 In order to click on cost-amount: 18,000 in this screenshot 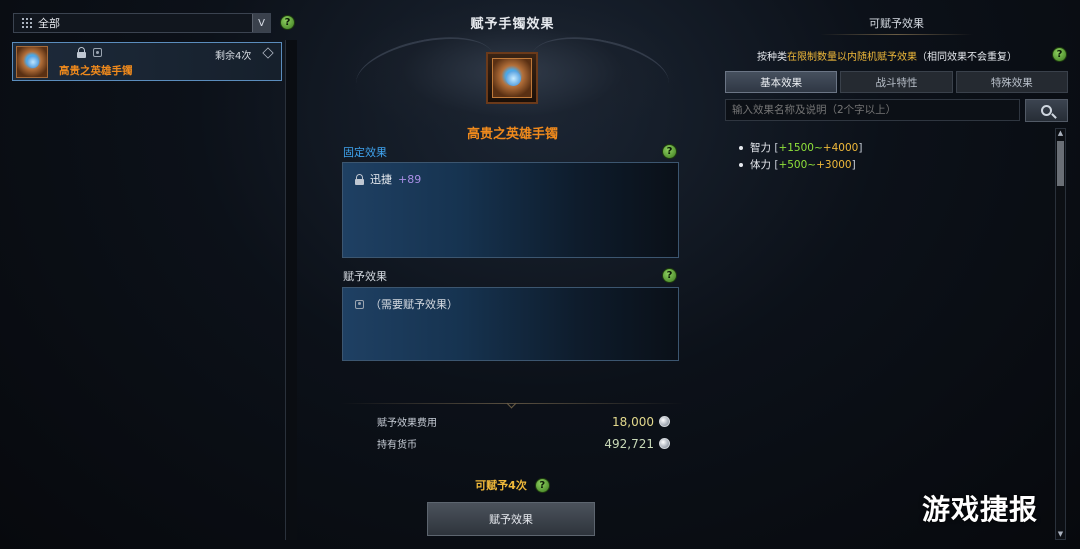, I will do `click(633, 421)`.